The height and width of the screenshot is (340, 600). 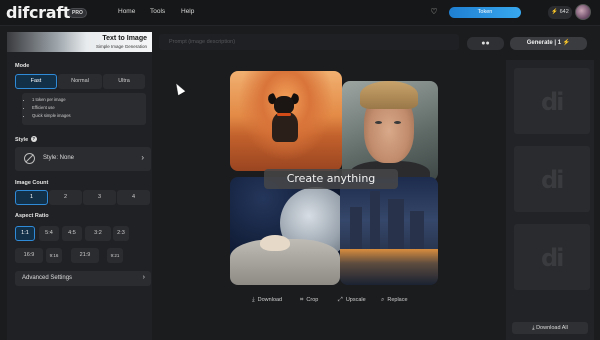 I want to click on download-button: ⤓ Download, so click(x=267, y=300).